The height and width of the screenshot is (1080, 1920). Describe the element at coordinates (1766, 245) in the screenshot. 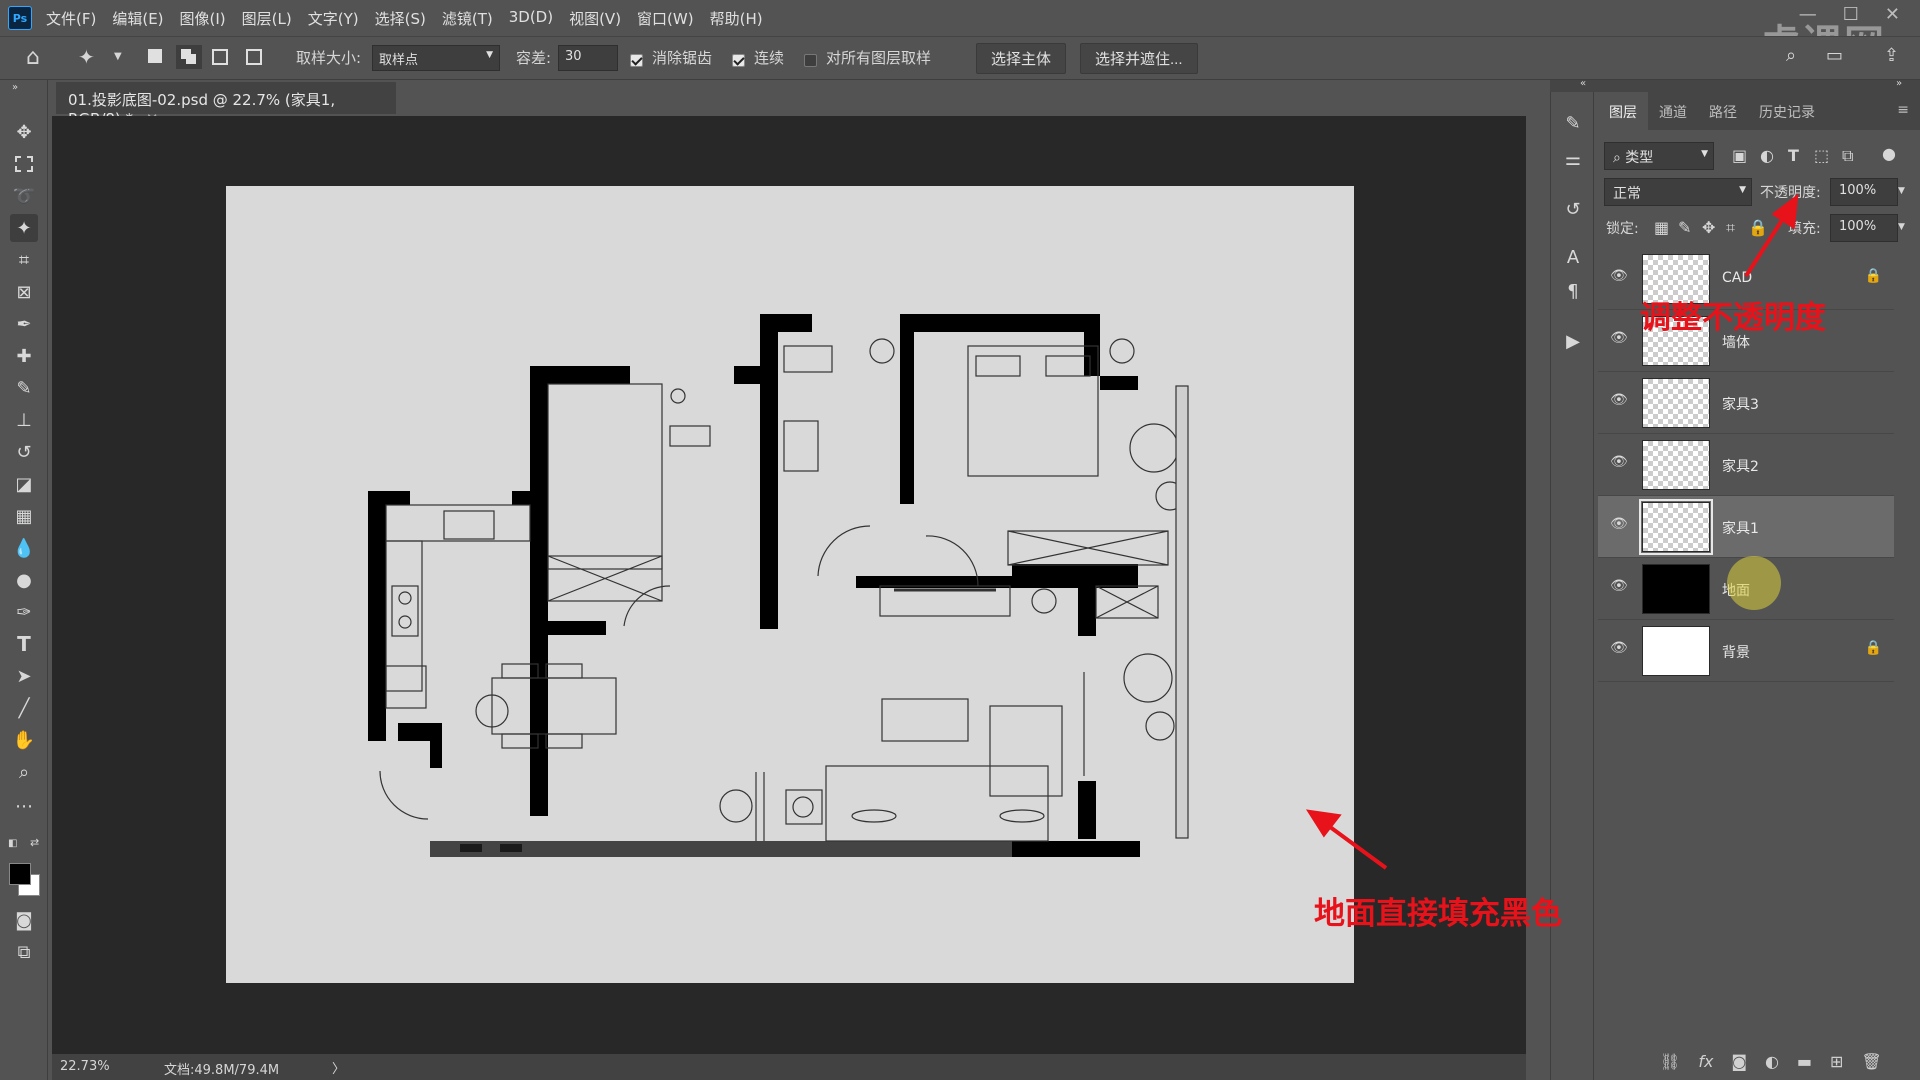

I see `arrow-to-opacity` at that location.